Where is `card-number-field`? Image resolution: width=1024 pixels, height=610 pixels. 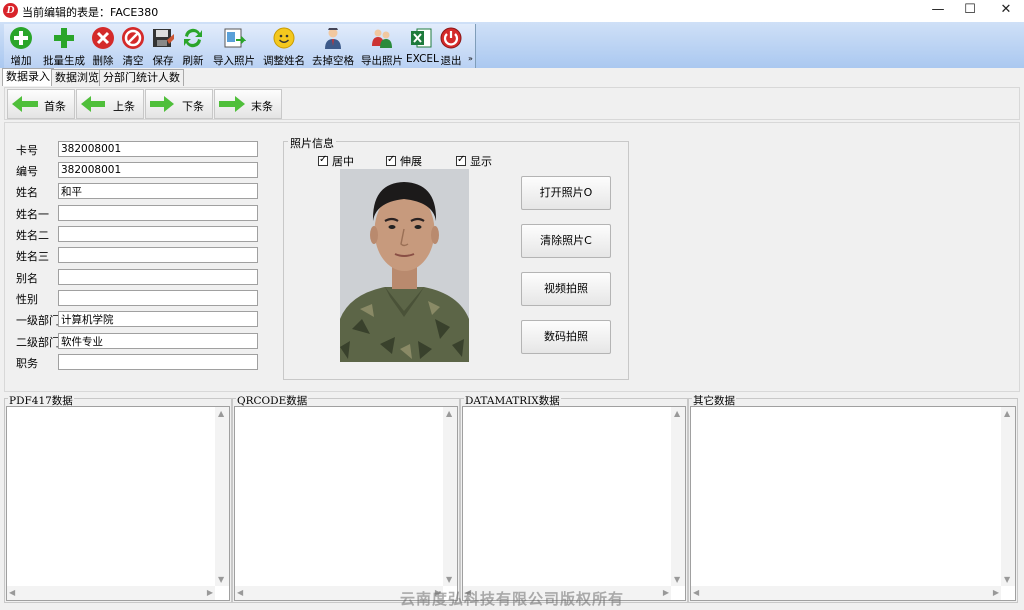
card-number-field is located at coordinates (158, 149).